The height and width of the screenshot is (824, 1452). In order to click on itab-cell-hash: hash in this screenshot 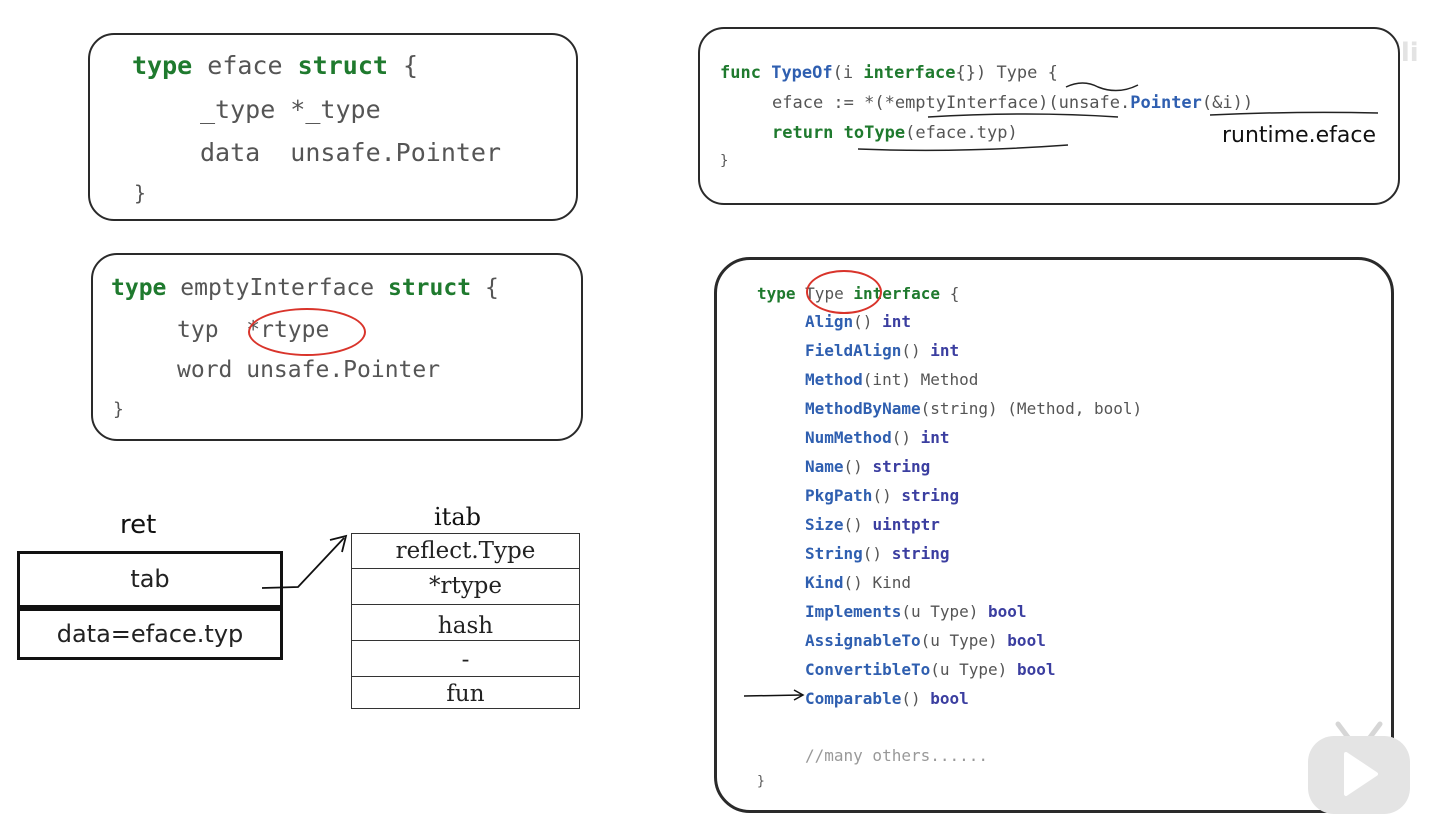, I will do `click(465, 622)`.